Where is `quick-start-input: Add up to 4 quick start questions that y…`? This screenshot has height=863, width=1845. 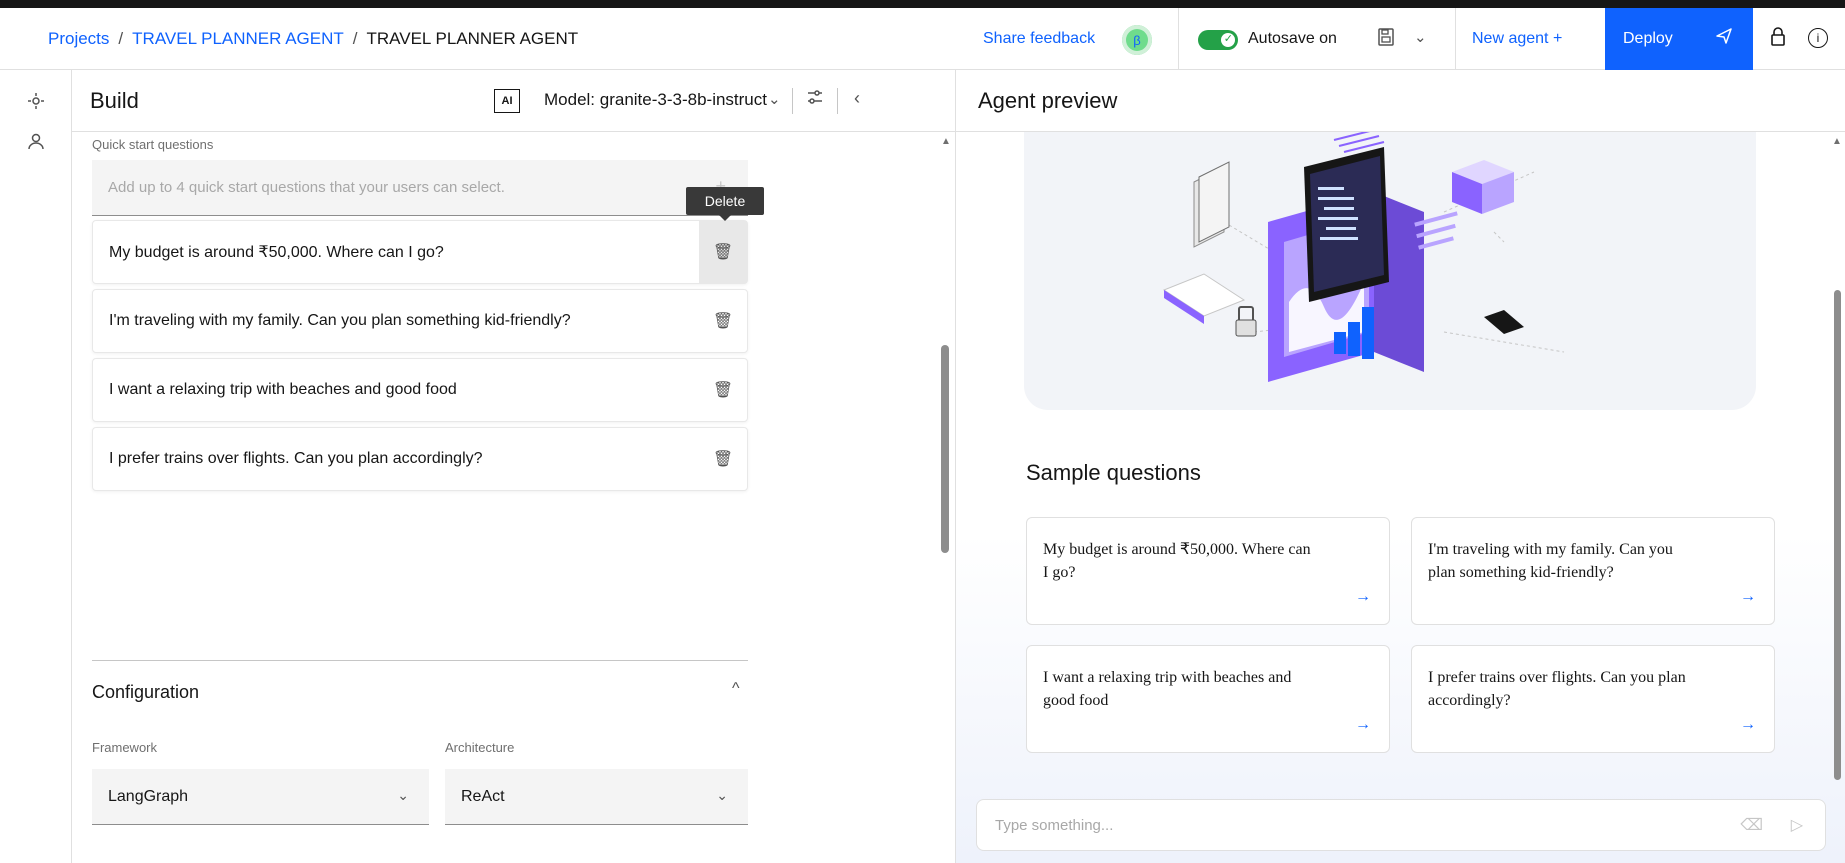
quick-start-input: Add up to 4 quick start questions that y… is located at coordinates (420, 188).